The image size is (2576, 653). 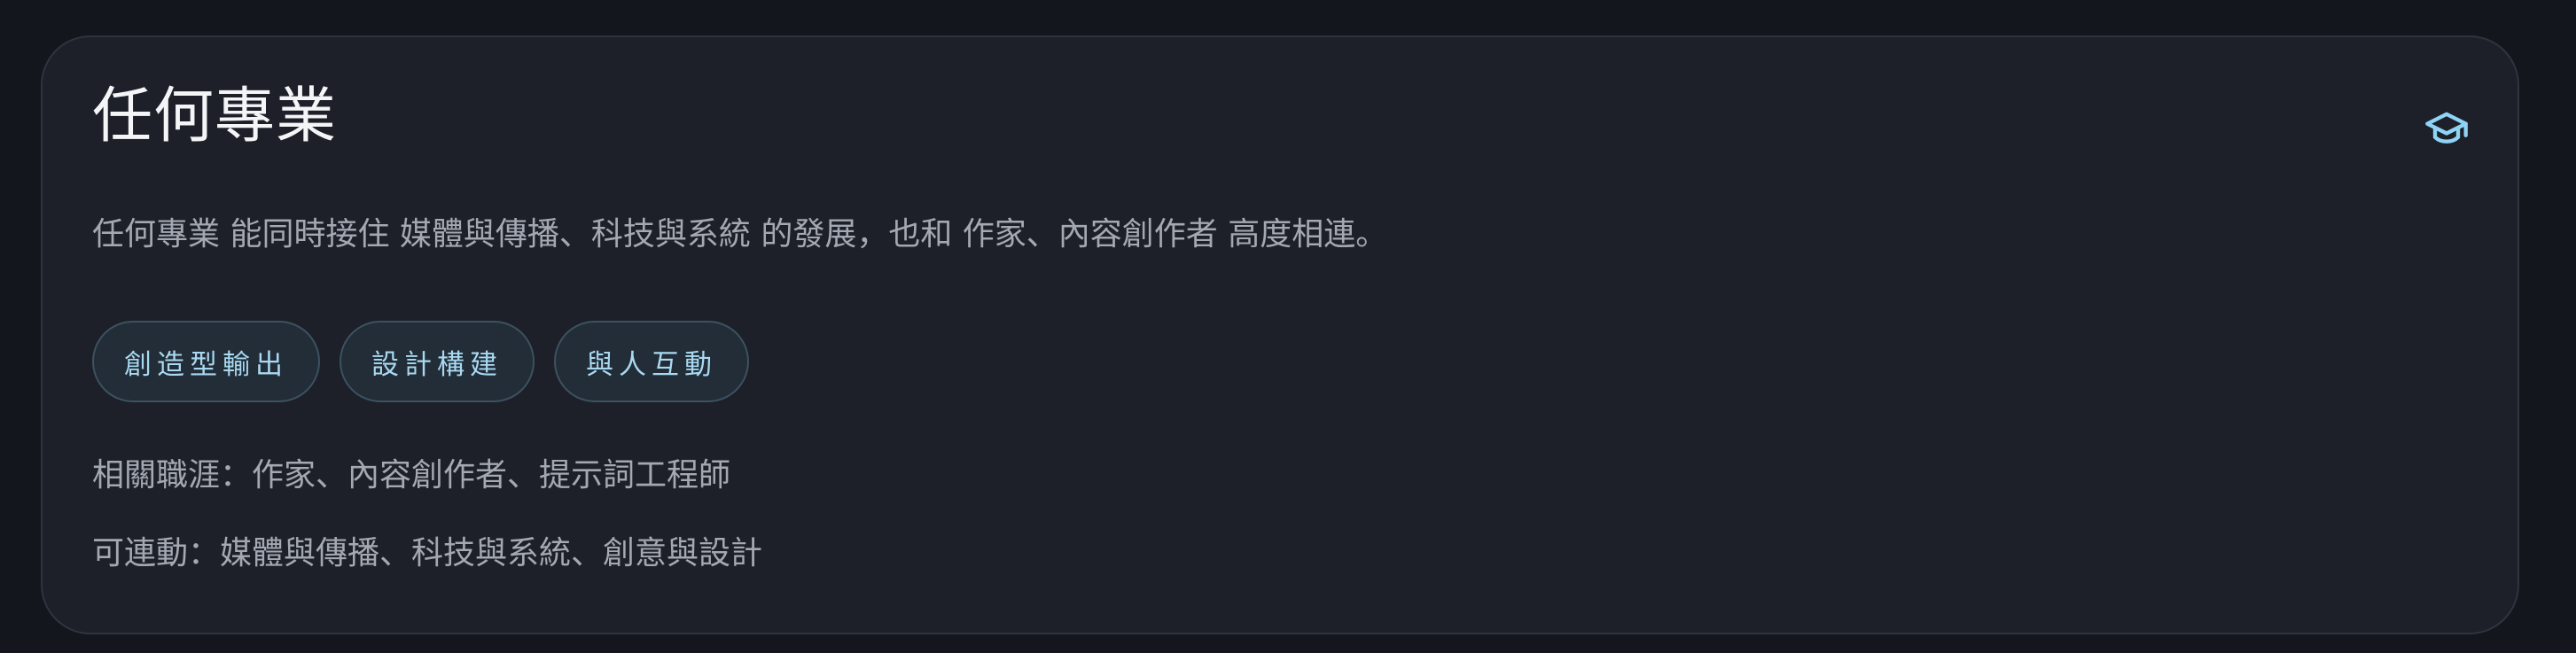 What do you see at coordinates (2446, 128) in the screenshot?
I see `graduation-cap-icon` at bounding box center [2446, 128].